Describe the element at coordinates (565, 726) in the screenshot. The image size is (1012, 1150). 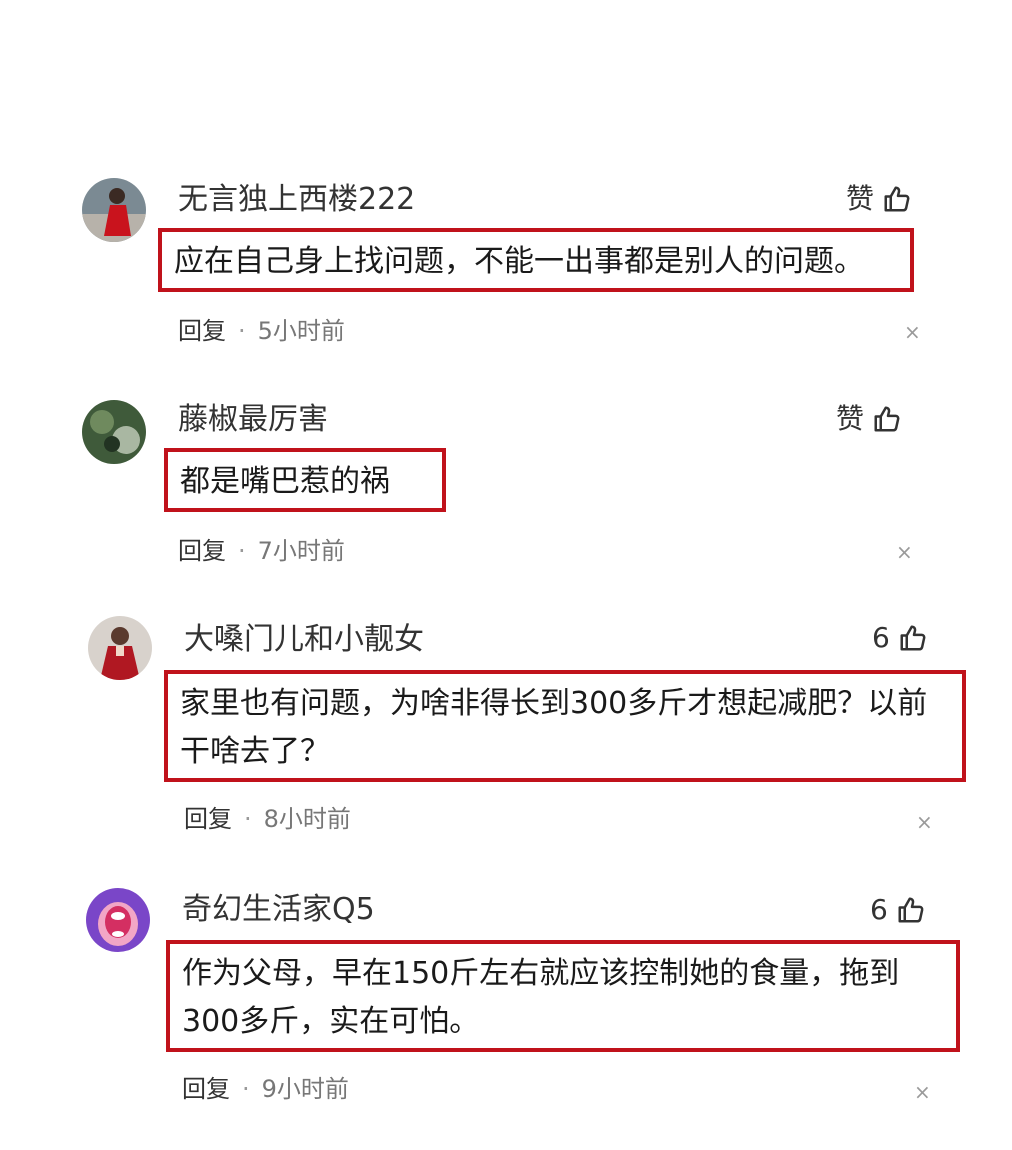
I see `comment-text: 家里也有问题，为啥非得长到300多斤才想起减肥？以前干啥去了？` at that location.